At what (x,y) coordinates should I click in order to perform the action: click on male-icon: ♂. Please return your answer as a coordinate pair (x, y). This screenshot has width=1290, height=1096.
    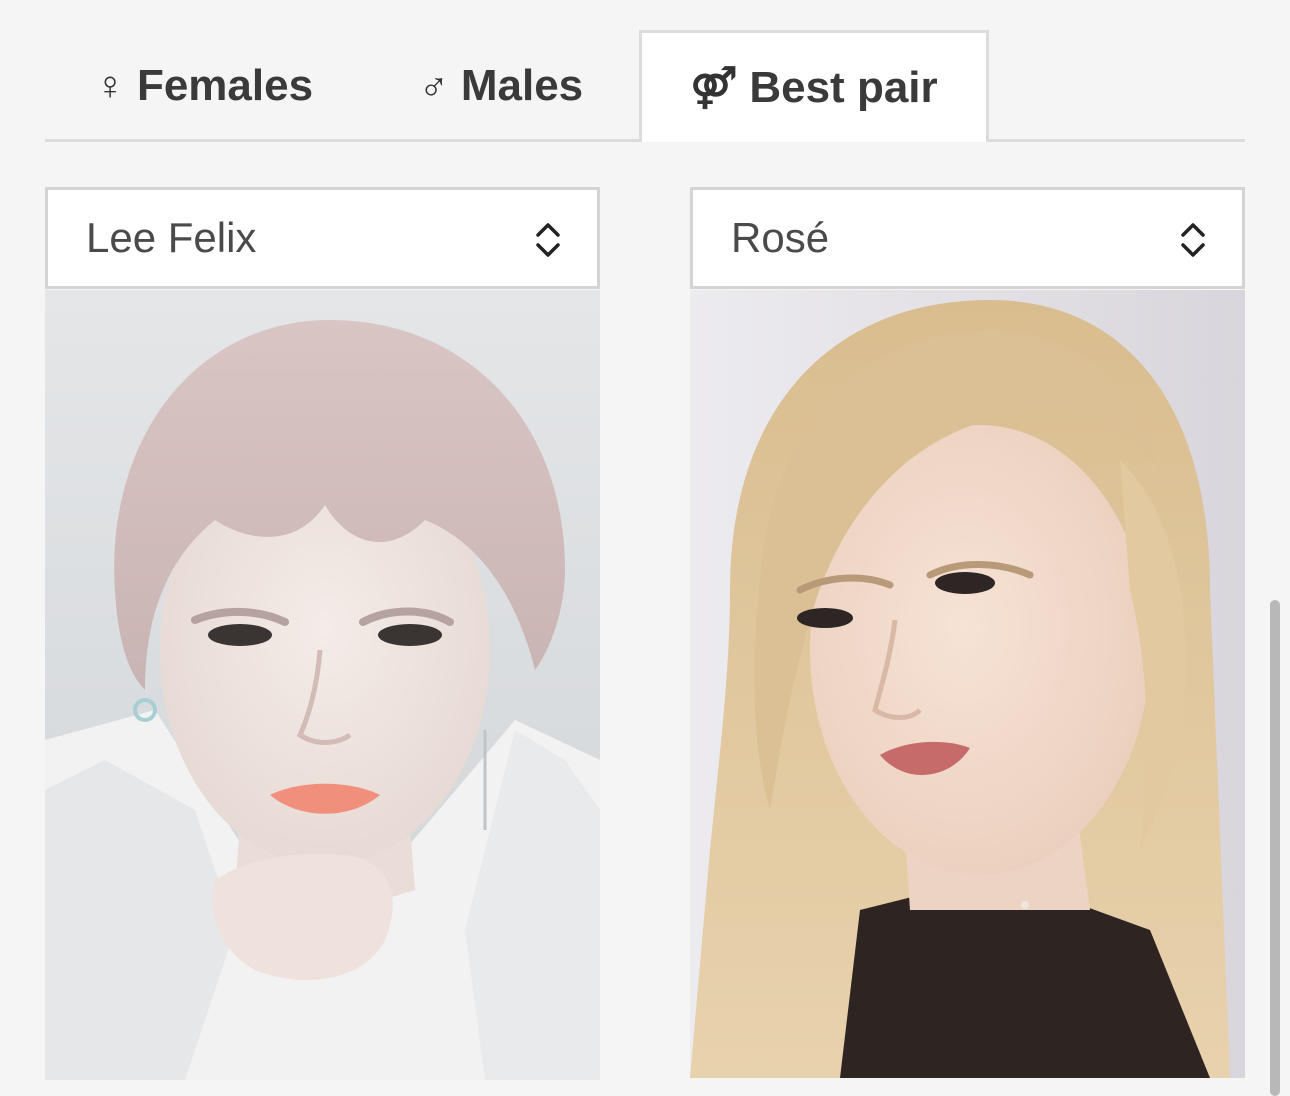
    Looking at the image, I should click on (433, 85).